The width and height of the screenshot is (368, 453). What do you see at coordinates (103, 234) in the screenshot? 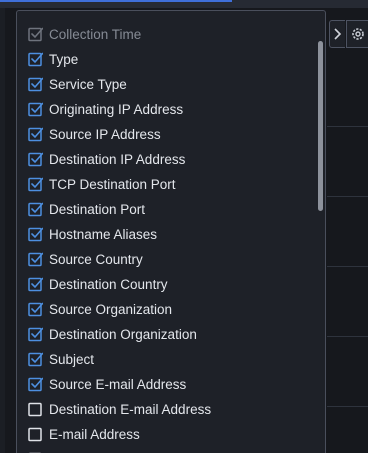
I see `column-option-label: Hostname Aliases` at bounding box center [103, 234].